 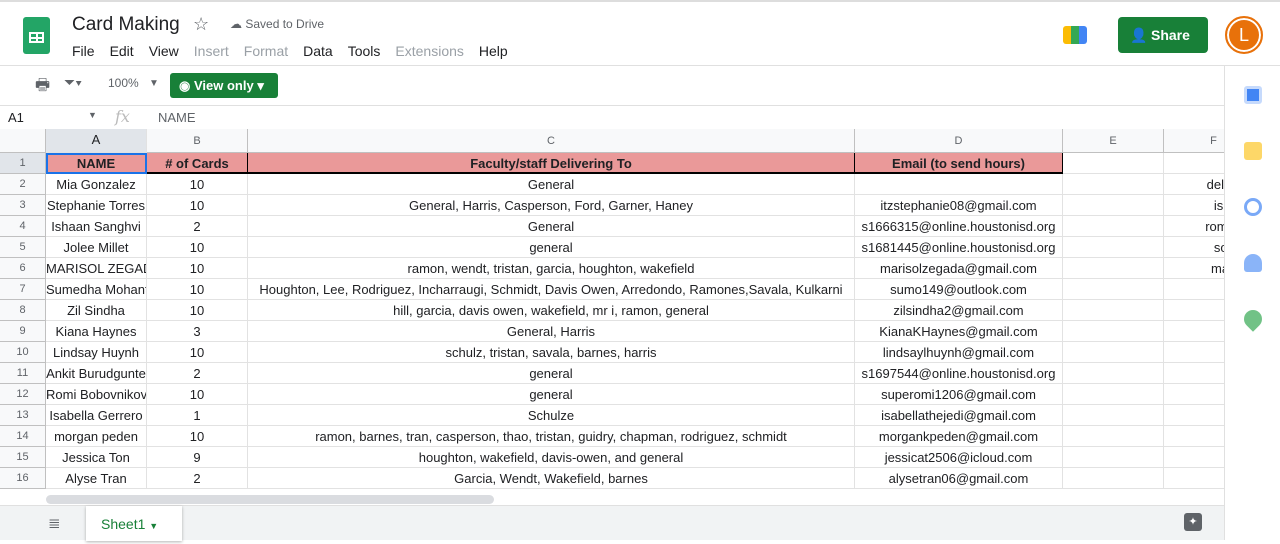 What do you see at coordinates (197, 478) in the screenshot?
I see `table-cell: 2` at bounding box center [197, 478].